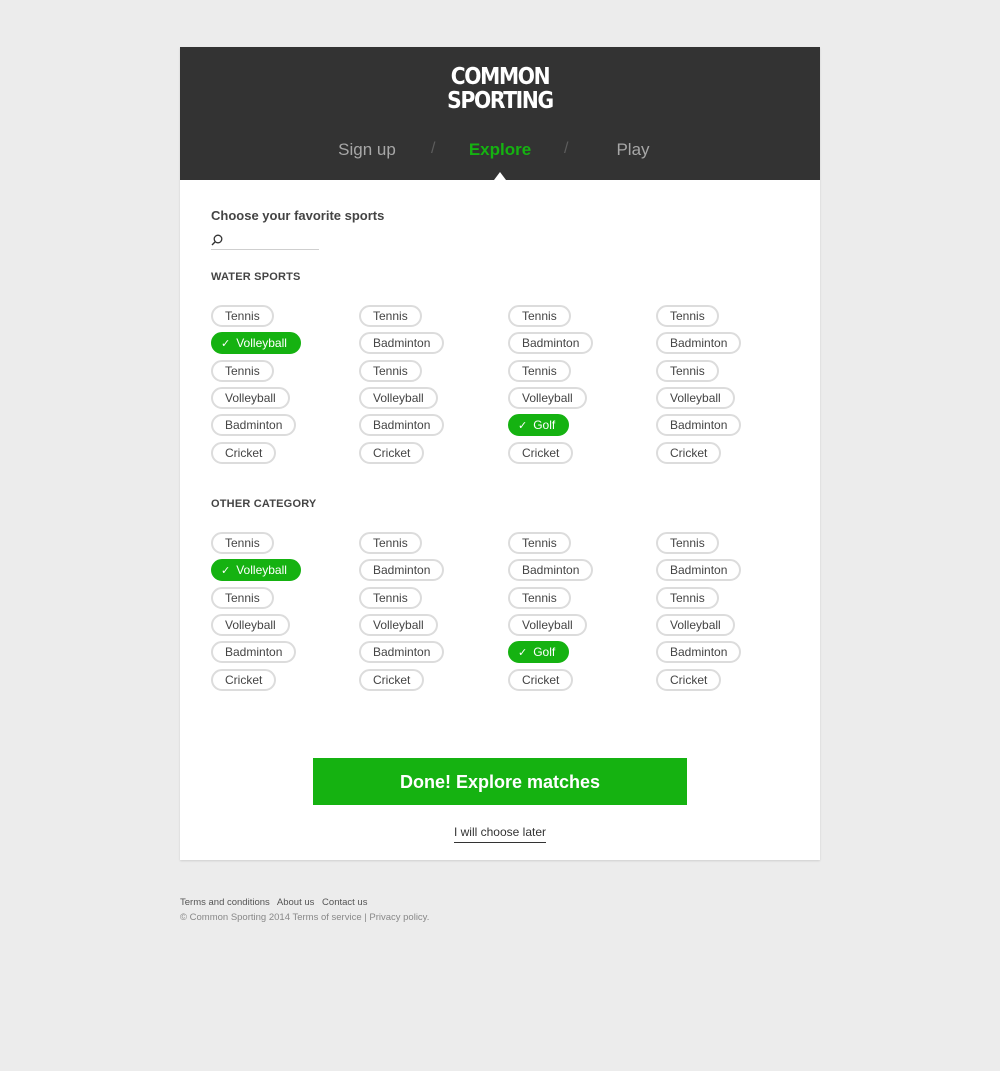 The width and height of the screenshot is (1000, 1071). I want to click on footer-link-about: About us, so click(296, 902).